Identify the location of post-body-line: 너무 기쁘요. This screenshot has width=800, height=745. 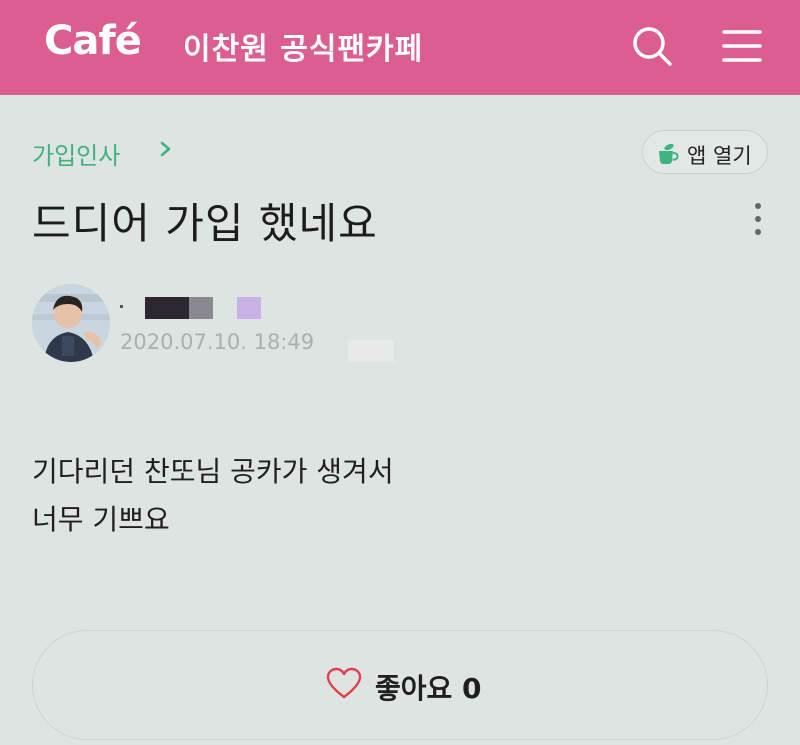
(101, 519).